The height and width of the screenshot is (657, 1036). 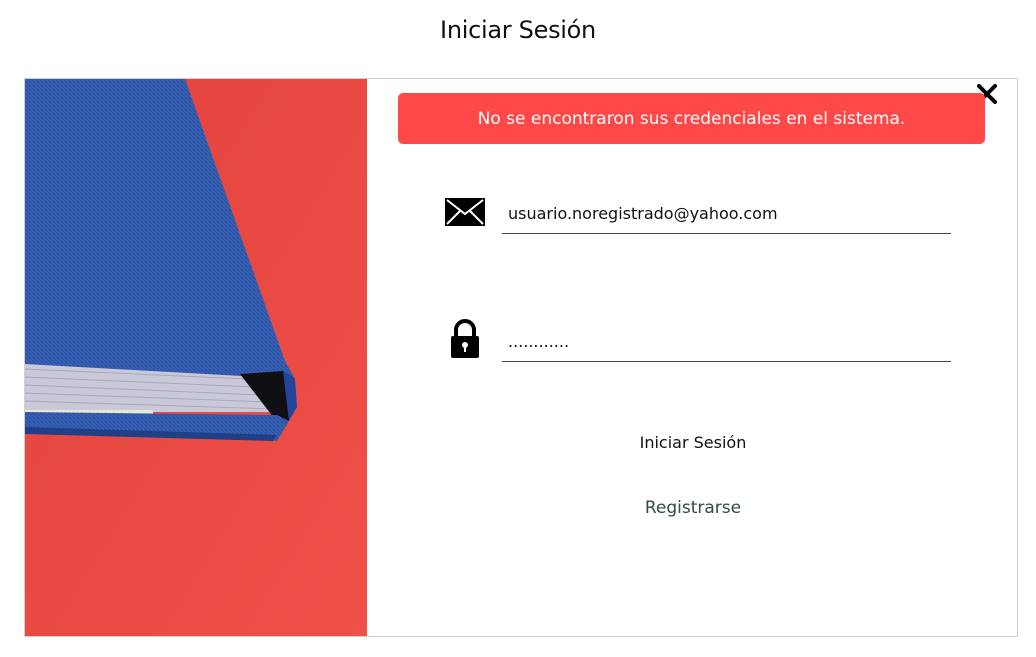 I want to click on envelope-icon, so click(x=465, y=212).